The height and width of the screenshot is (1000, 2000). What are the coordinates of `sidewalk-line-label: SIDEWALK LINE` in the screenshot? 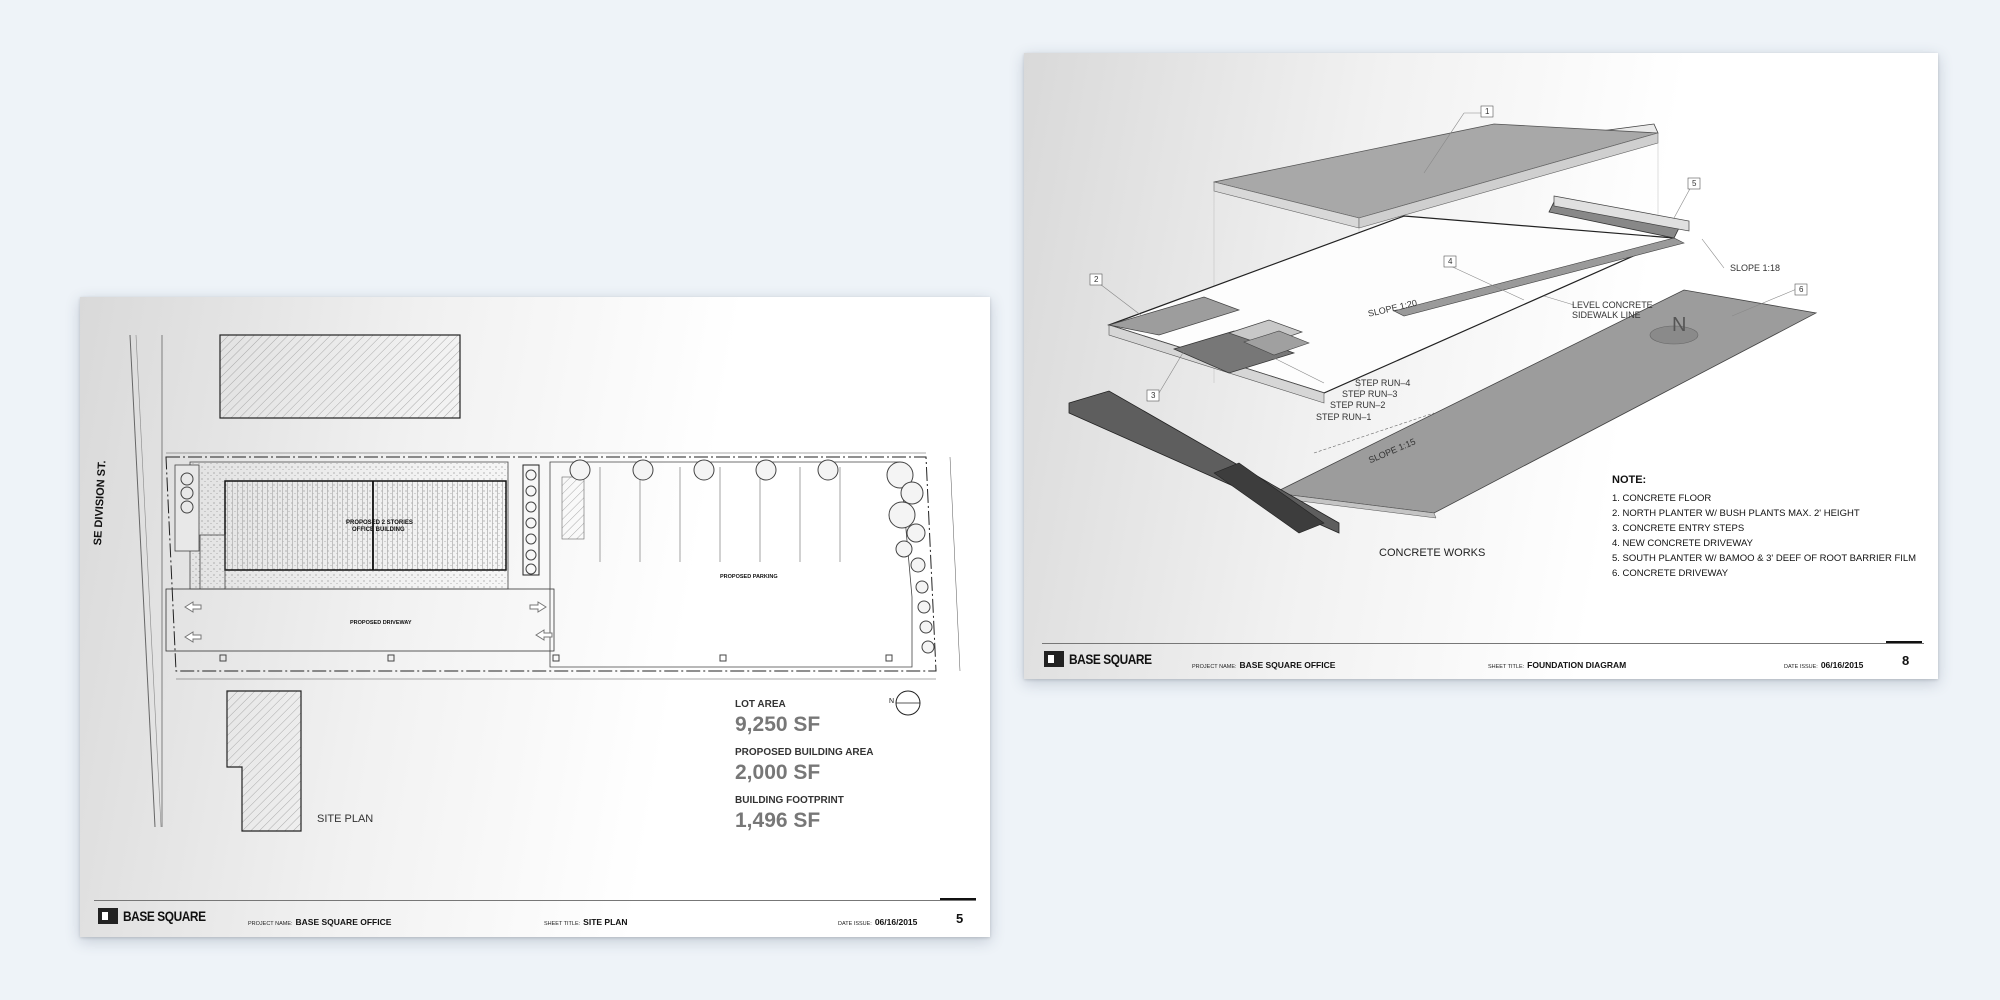 It's located at (1606, 315).